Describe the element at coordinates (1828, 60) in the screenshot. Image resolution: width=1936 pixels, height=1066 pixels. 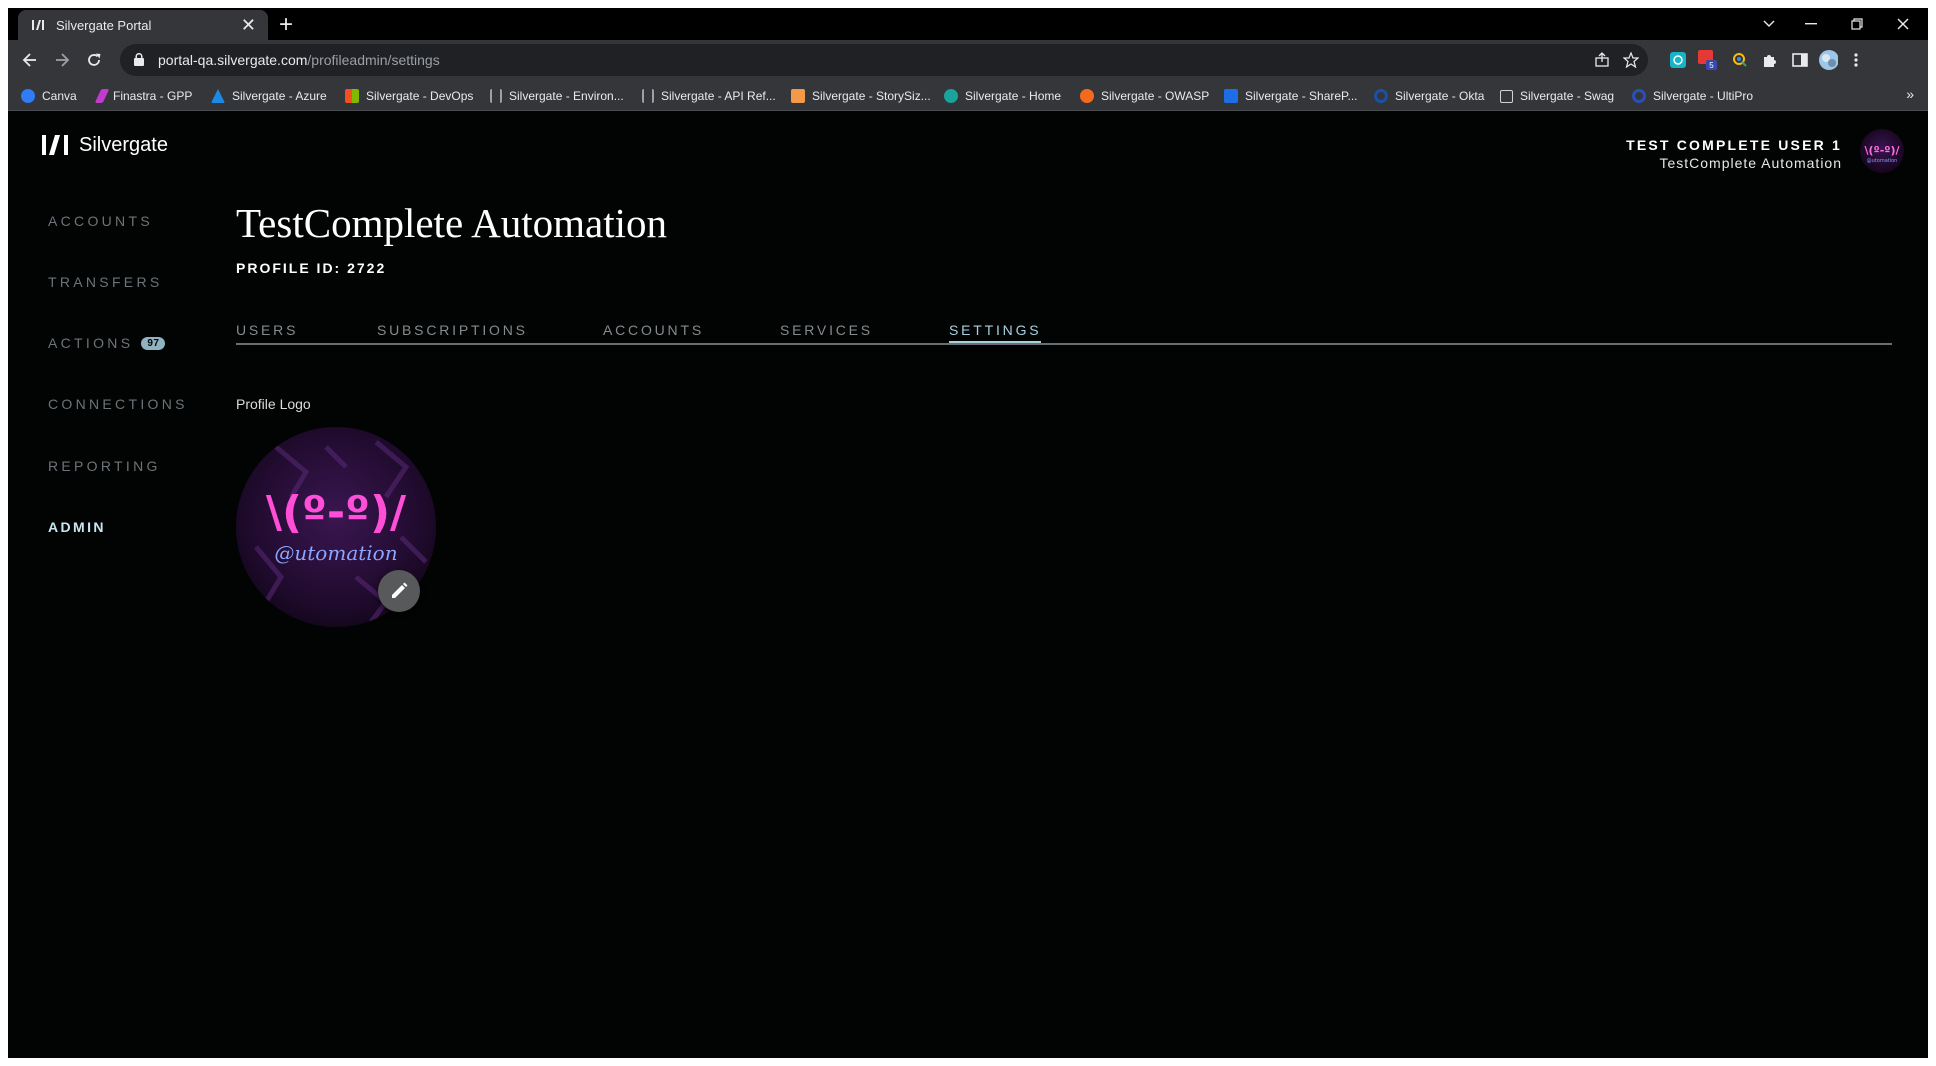
I see `profile-avatar-icon` at that location.